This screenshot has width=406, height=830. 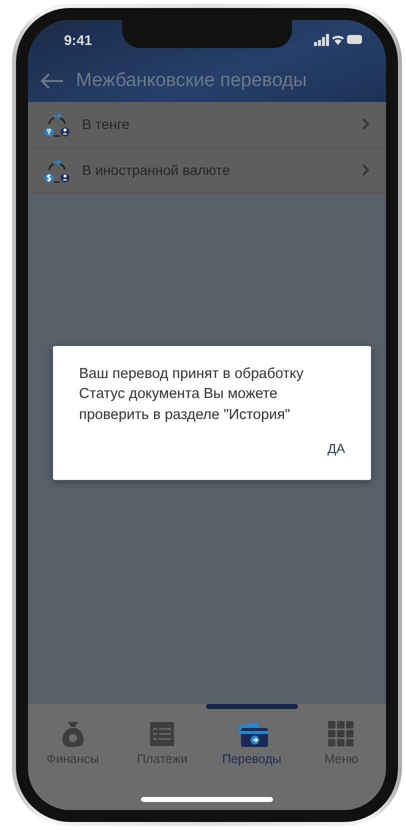 I want to click on menu-item-label: В тенге, so click(x=106, y=124).